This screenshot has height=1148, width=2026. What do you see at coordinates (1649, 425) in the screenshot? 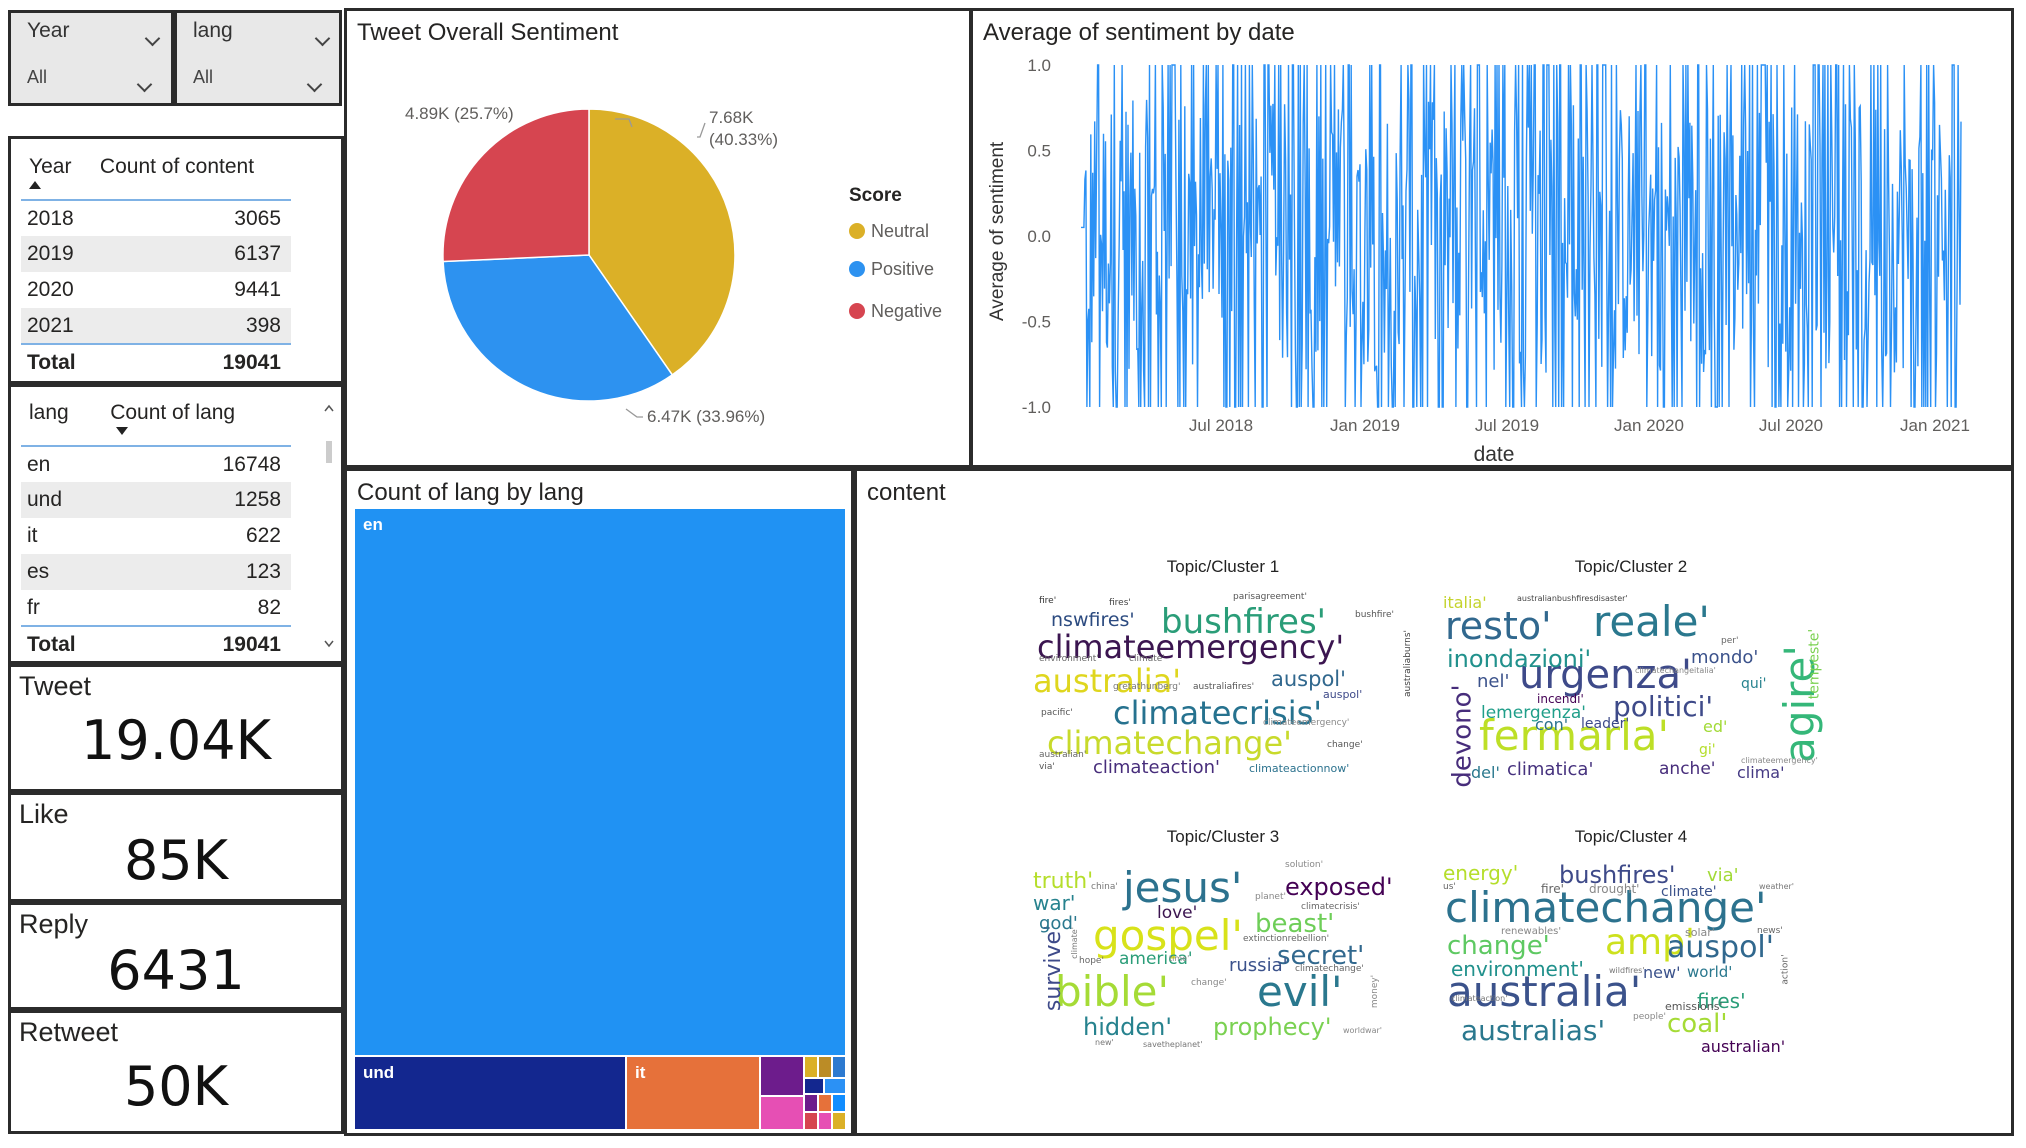
I see `x-tick-label: Jan 2020` at bounding box center [1649, 425].